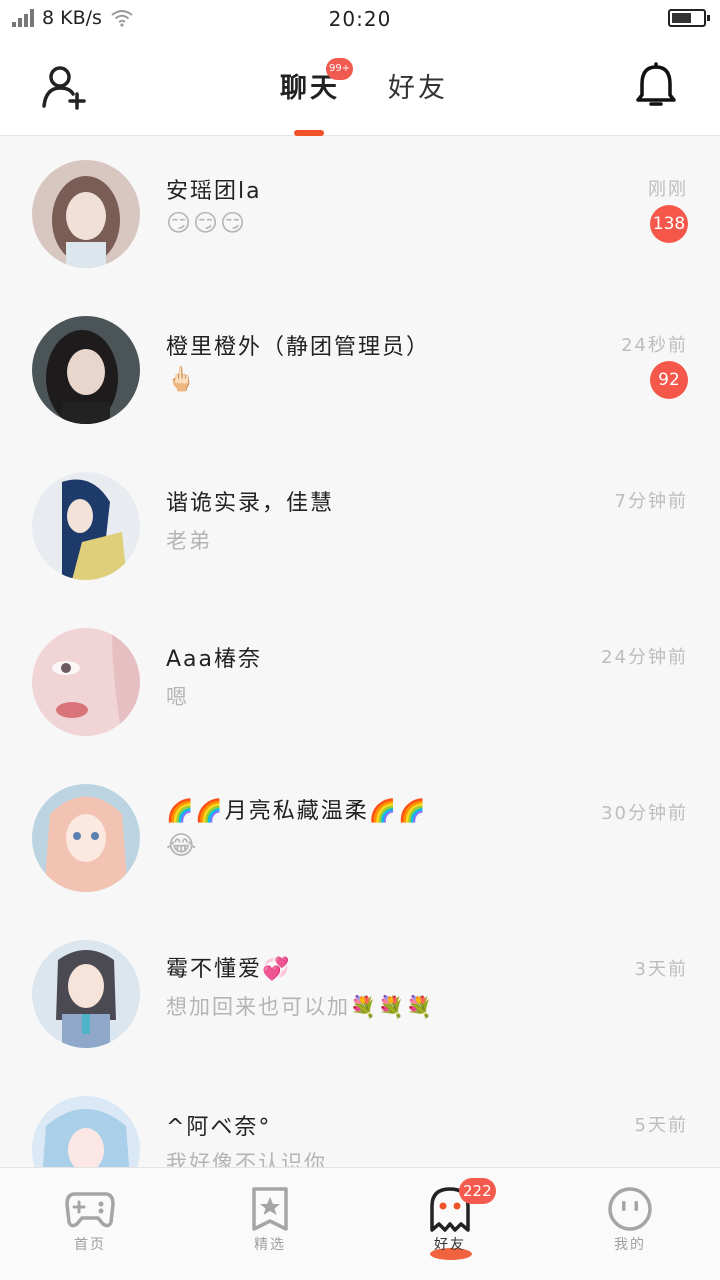  Describe the element at coordinates (250, 503) in the screenshot. I see `contact-name: 谐诡实录，佳慧` at that location.